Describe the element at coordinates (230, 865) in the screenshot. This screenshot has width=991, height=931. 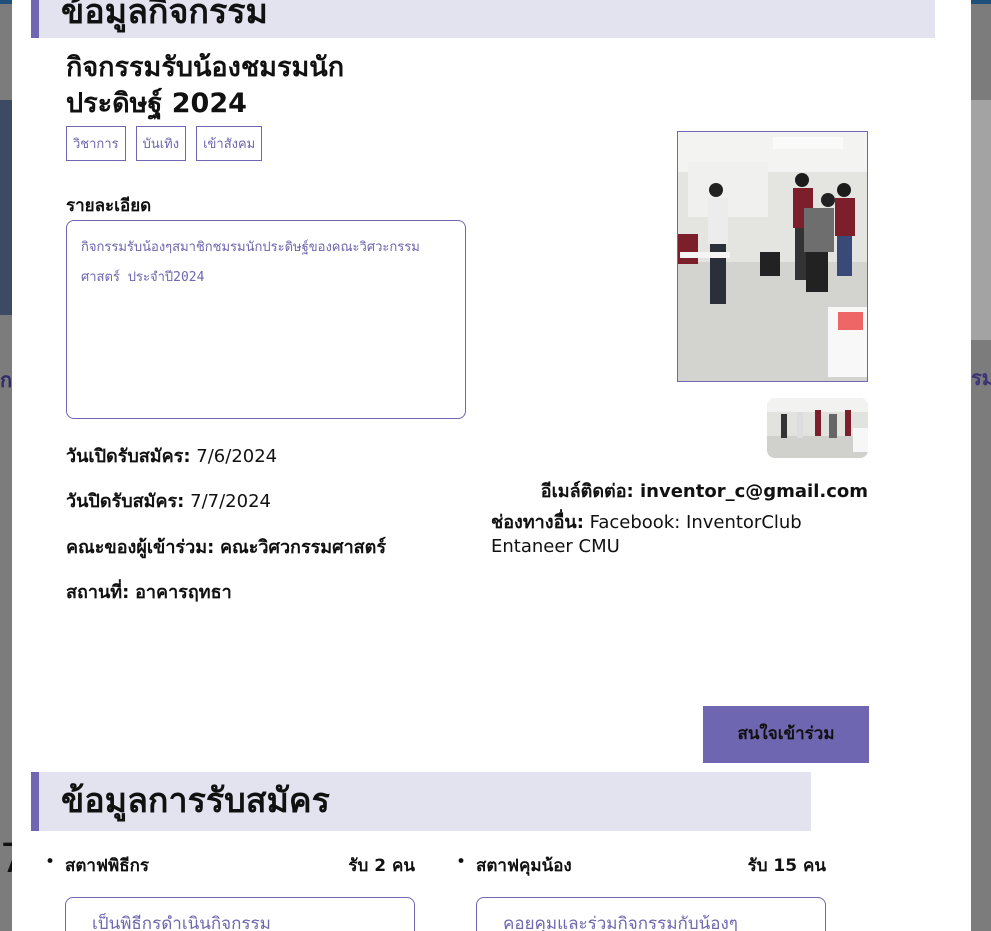
I see `role-item-mc: • สตาฟพิธีกร รับ 2 คน` at that location.